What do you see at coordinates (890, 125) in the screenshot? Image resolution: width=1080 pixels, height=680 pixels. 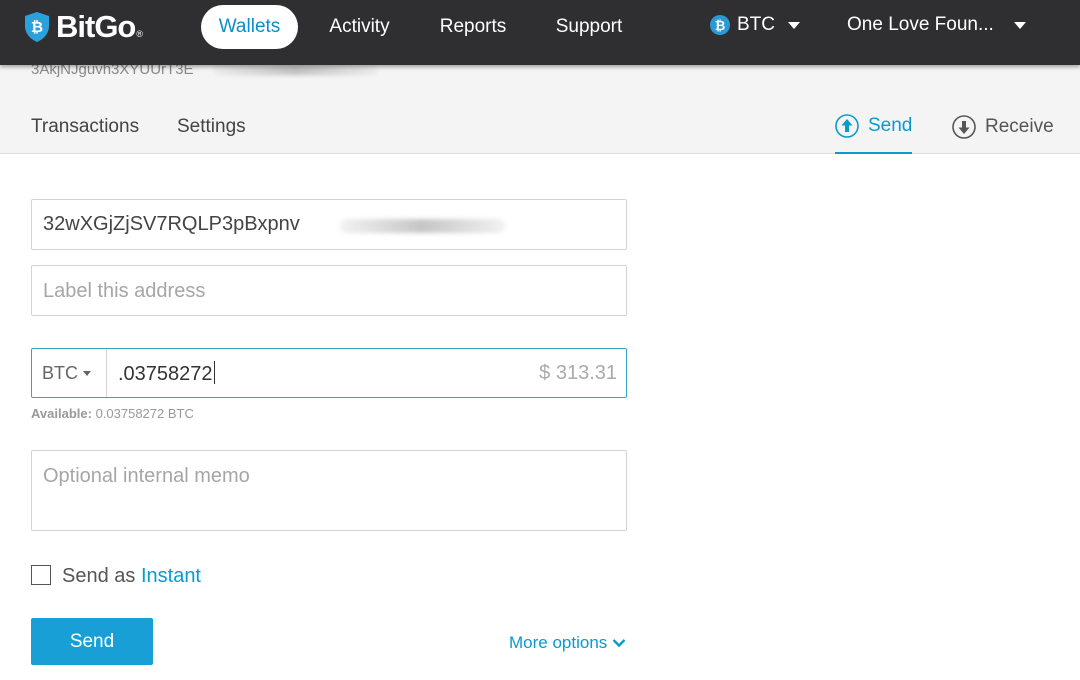 I see `send-tab-label: Send` at bounding box center [890, 125].